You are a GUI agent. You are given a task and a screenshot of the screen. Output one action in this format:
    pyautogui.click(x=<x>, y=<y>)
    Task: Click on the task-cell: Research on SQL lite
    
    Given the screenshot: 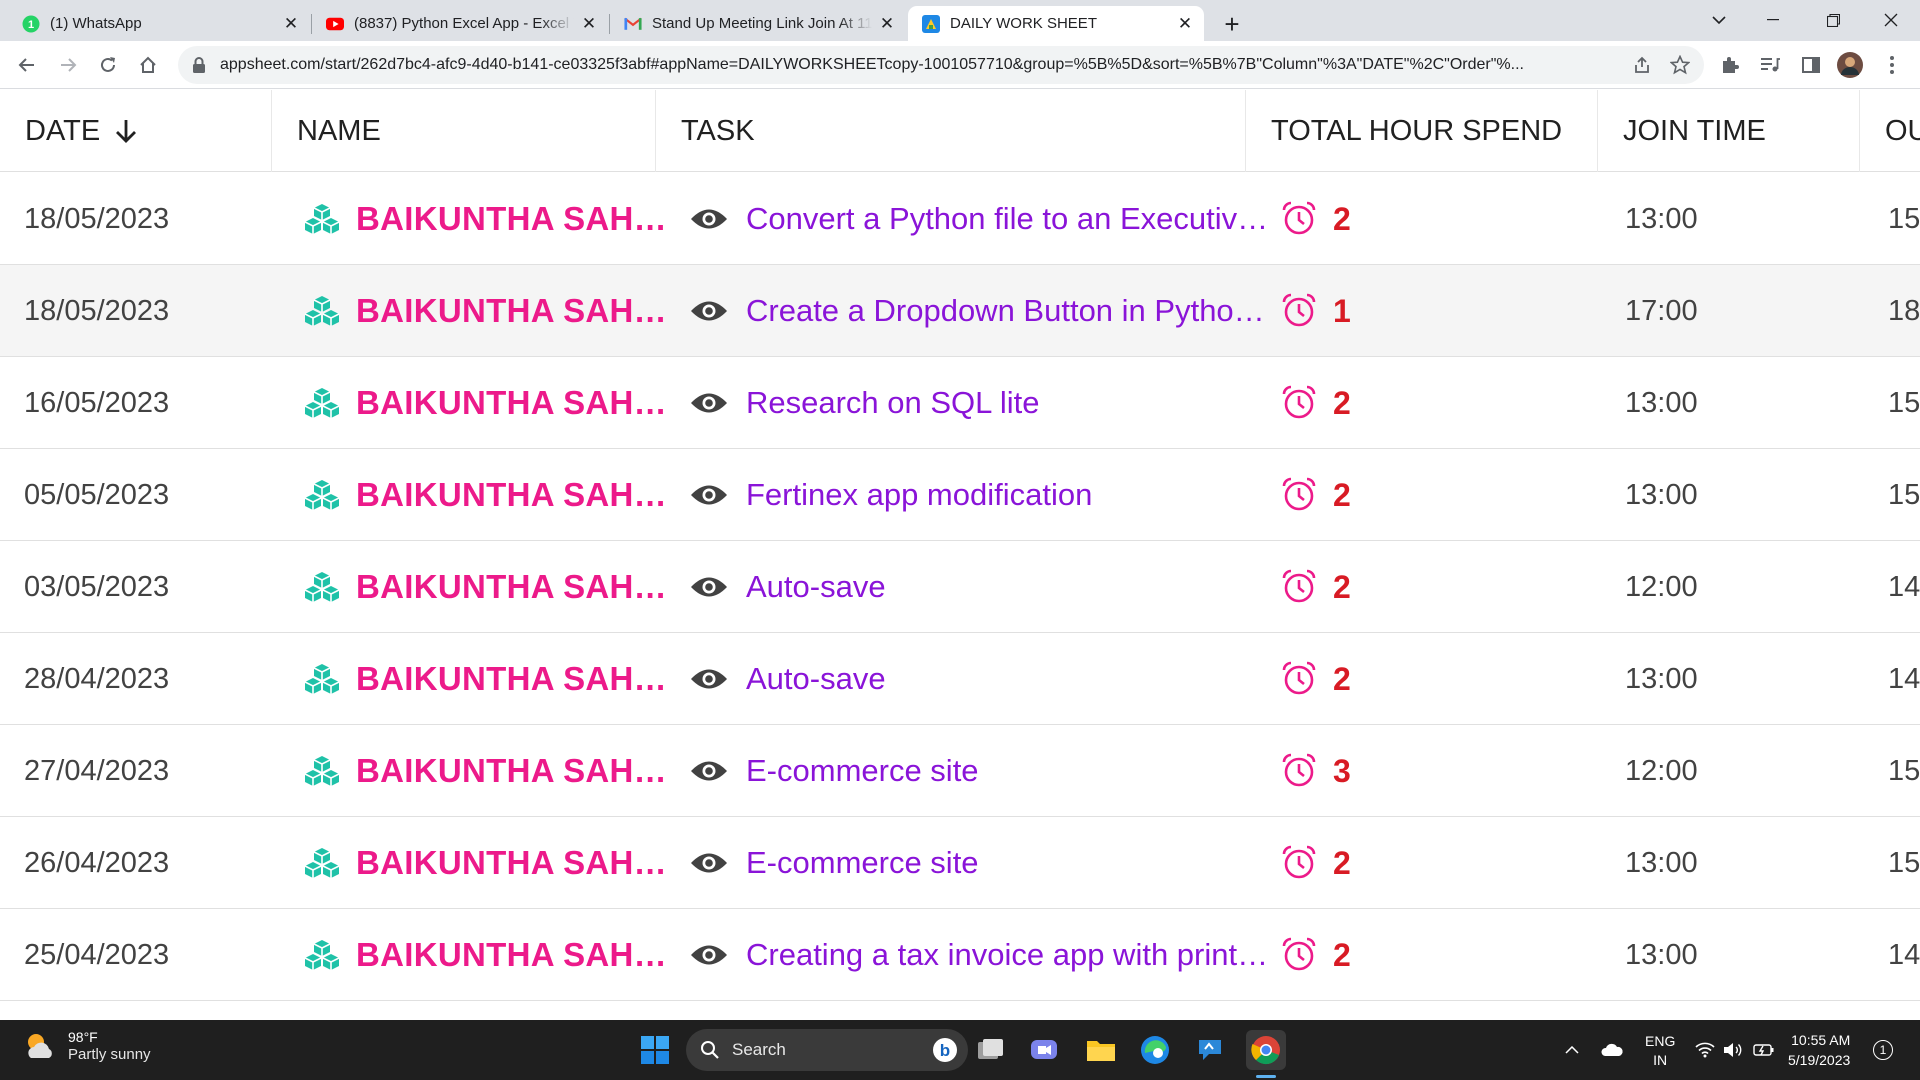 What is the action you would take?
    pyautogui.click(x=865, y=403)
    